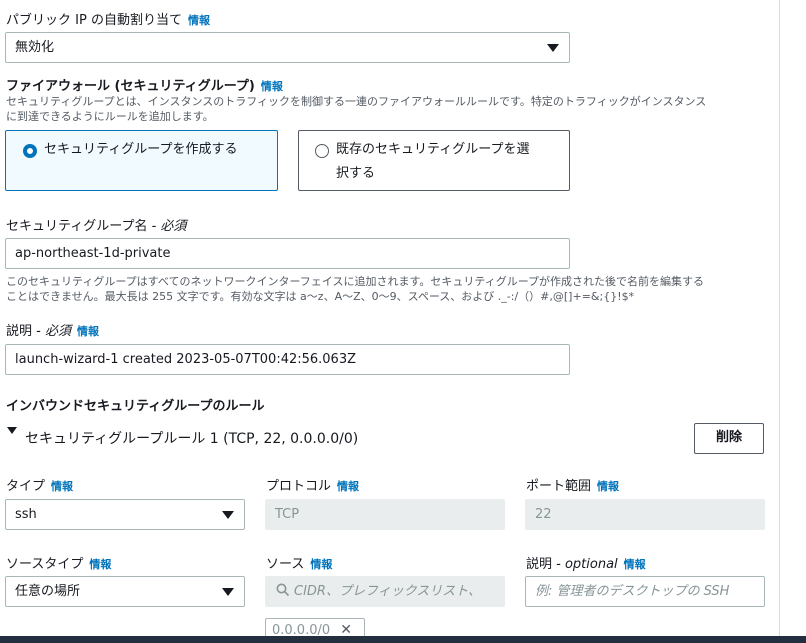 The image size is (806, 643). What do you see at coordinates (30, 151) in the screenshot?
I see `radio-selected-icon` at bounding box center [30, 151].